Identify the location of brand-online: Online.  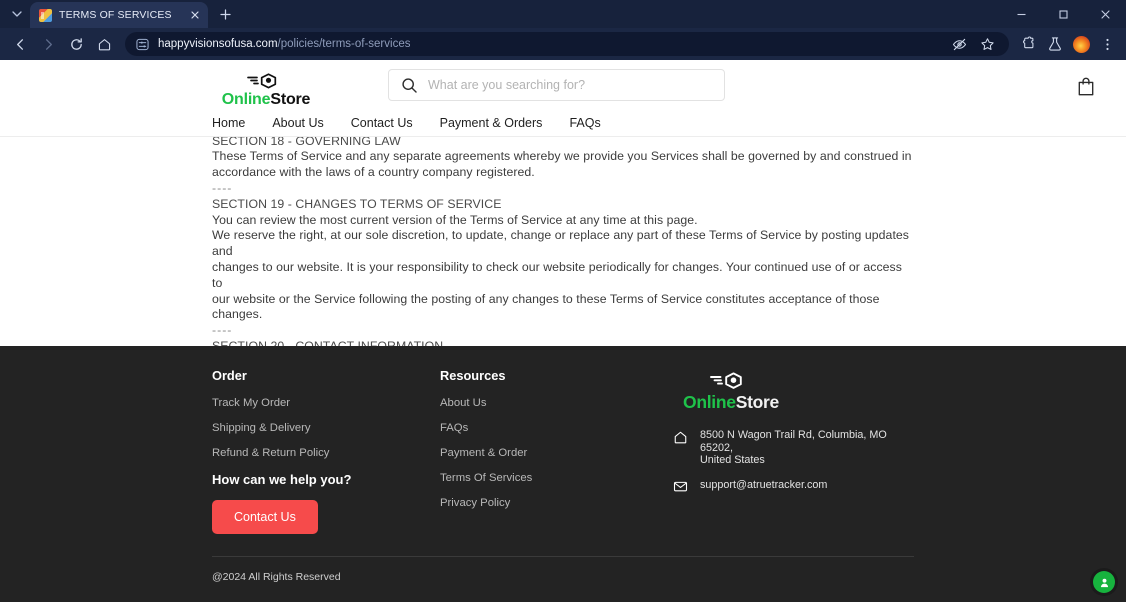
(246, 99).